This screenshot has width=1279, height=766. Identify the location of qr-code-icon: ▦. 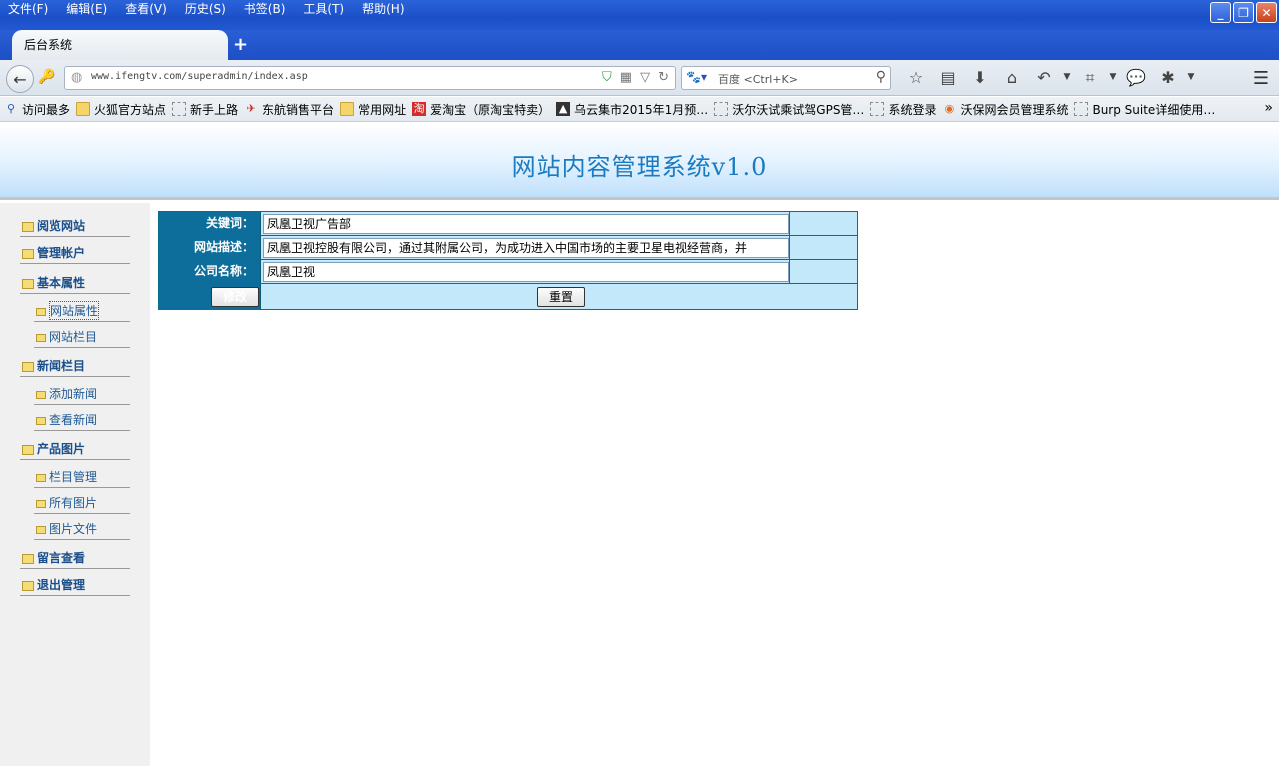
(626, 77).